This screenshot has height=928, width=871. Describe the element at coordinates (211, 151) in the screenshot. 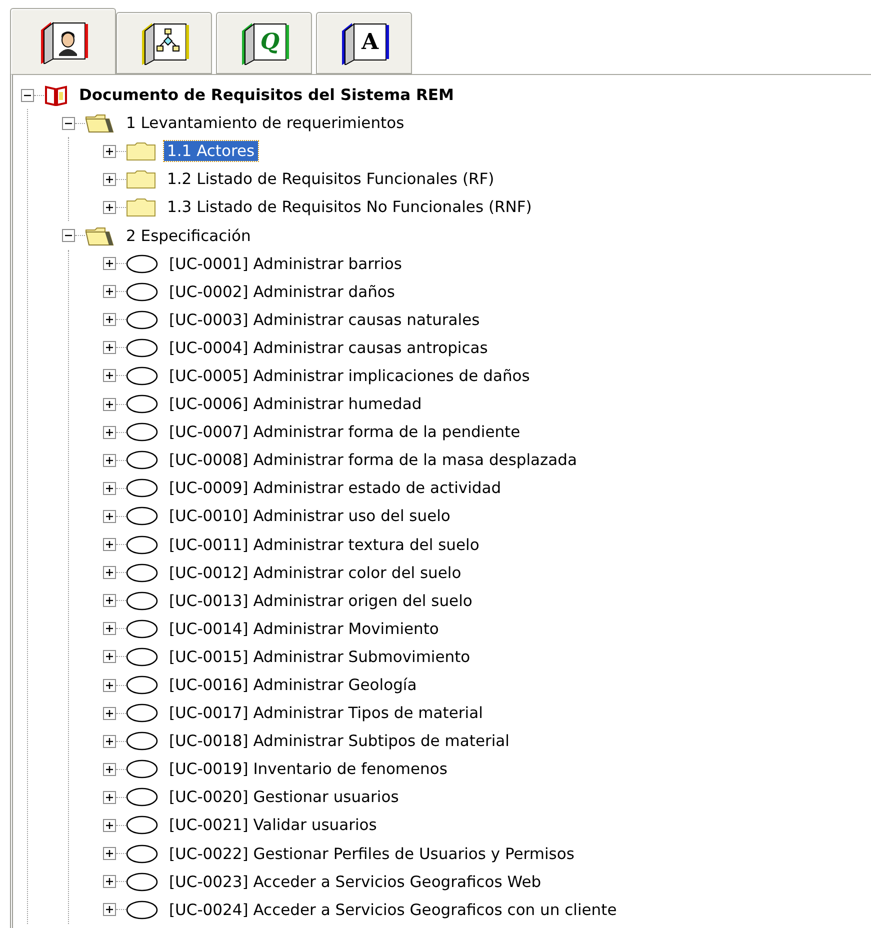

I see `tree-item: 1.1 Actores` at that location.